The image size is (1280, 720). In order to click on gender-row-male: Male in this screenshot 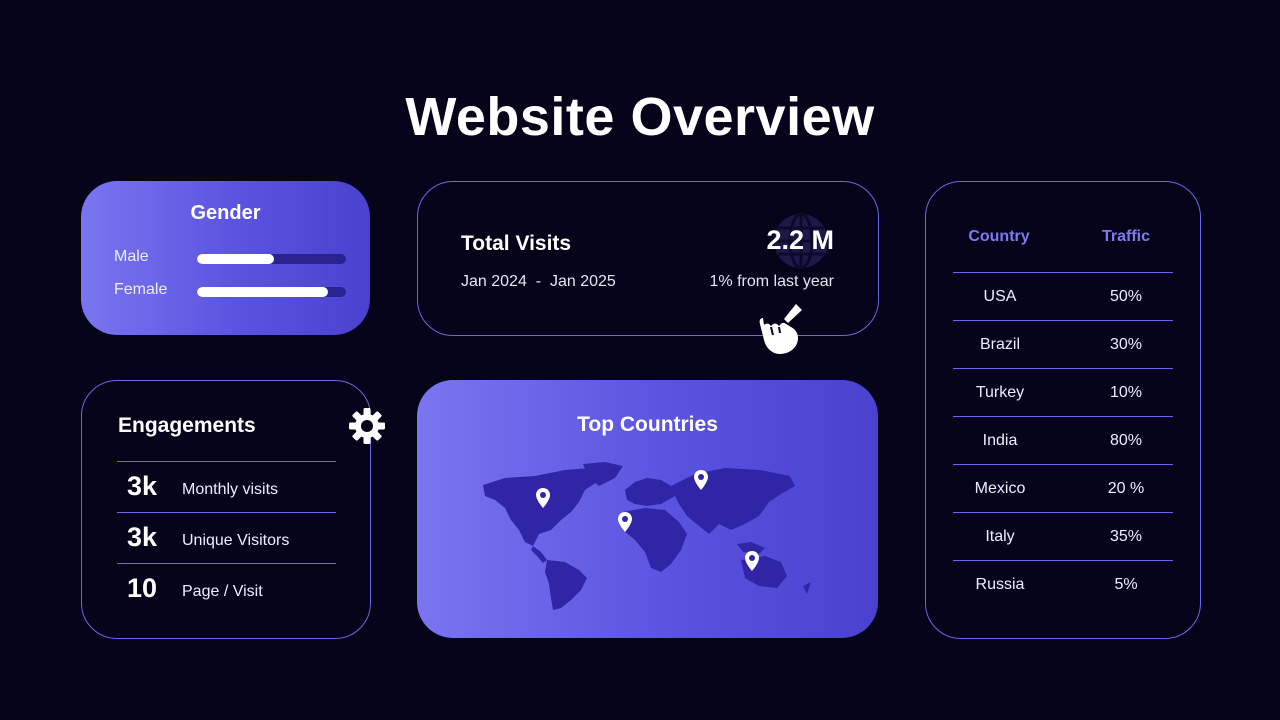, I will do `click(230, 258)`.